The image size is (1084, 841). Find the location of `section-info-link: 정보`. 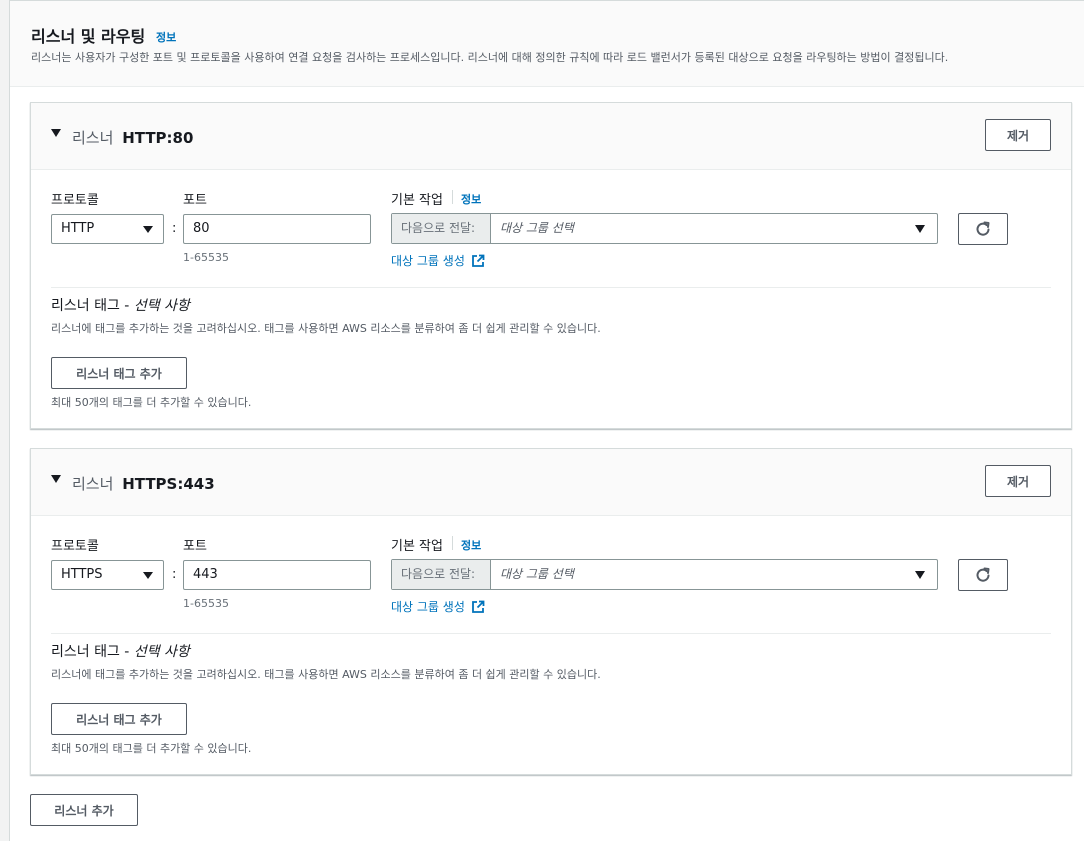

section-info-link: 정보 is located at coordinates (166, 37).